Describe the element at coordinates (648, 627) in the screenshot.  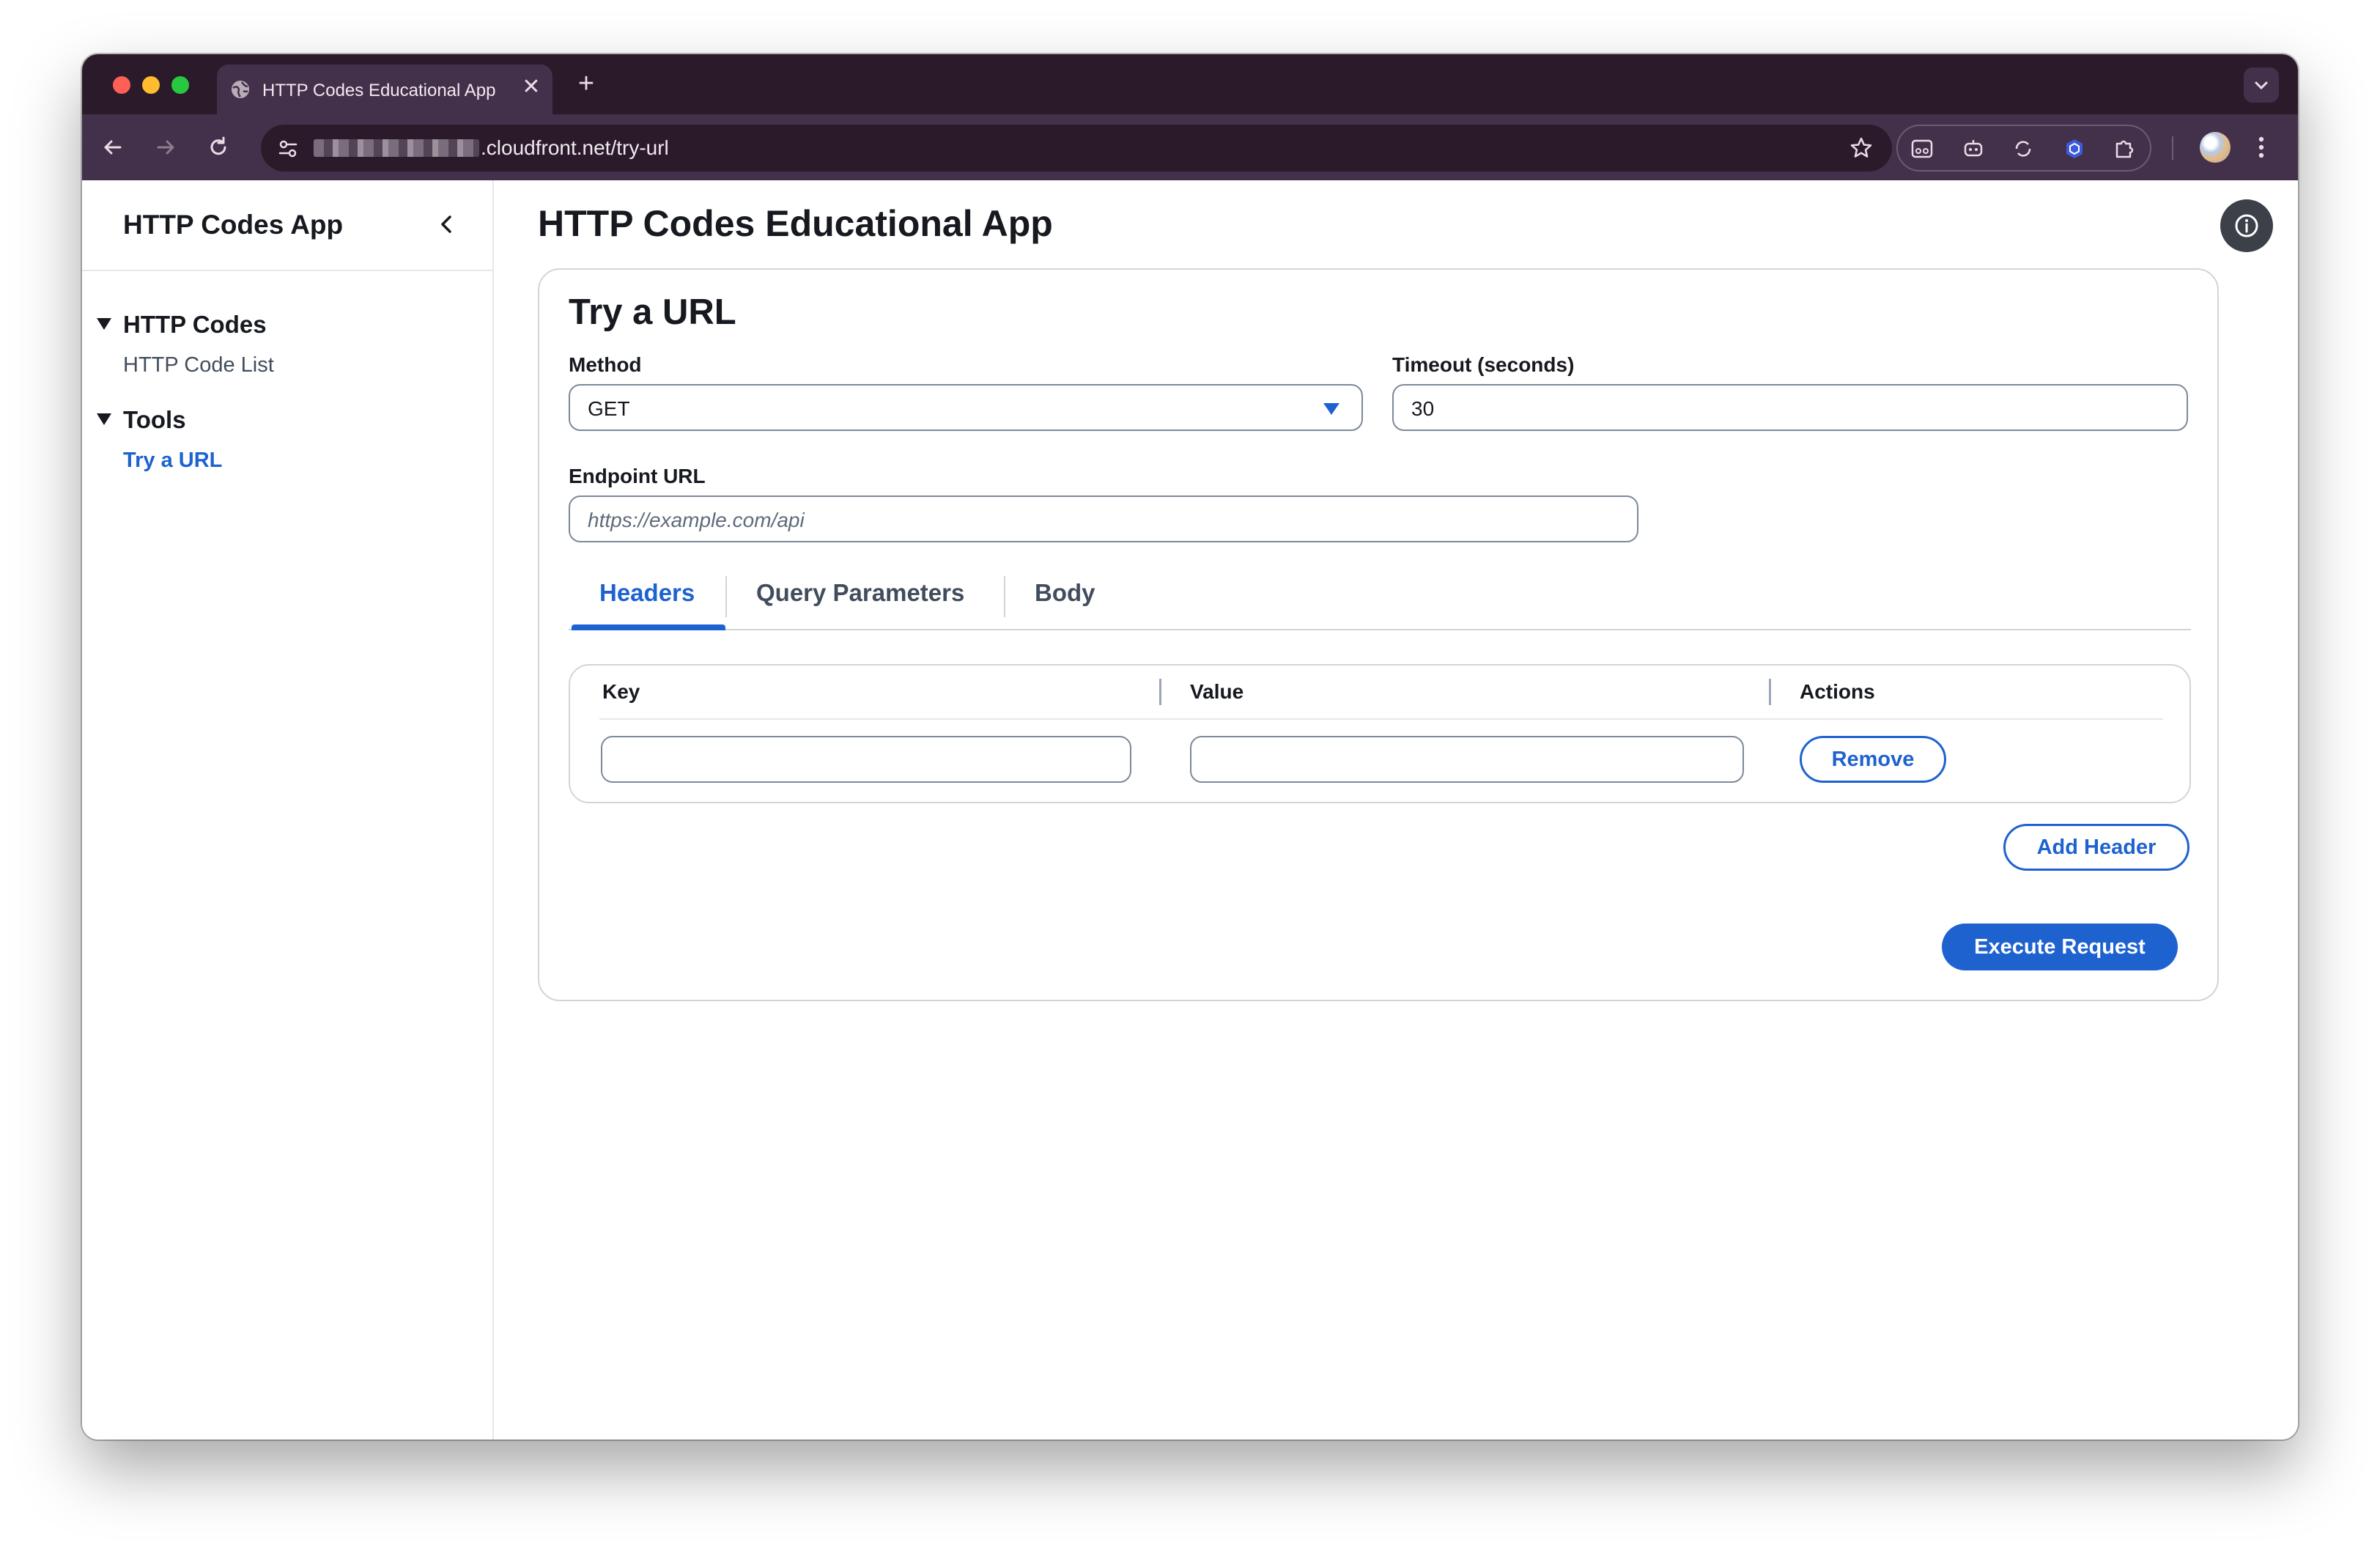
I see `active-tab-indicator` at that location.